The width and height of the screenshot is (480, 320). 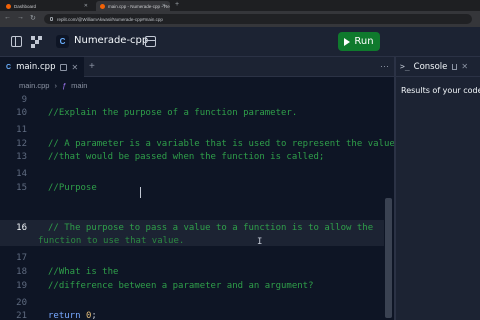 What do you see at coordinates (21, 228) in the screenshot?
I see `line-number-active: 16` at bounding box center [21, 228].